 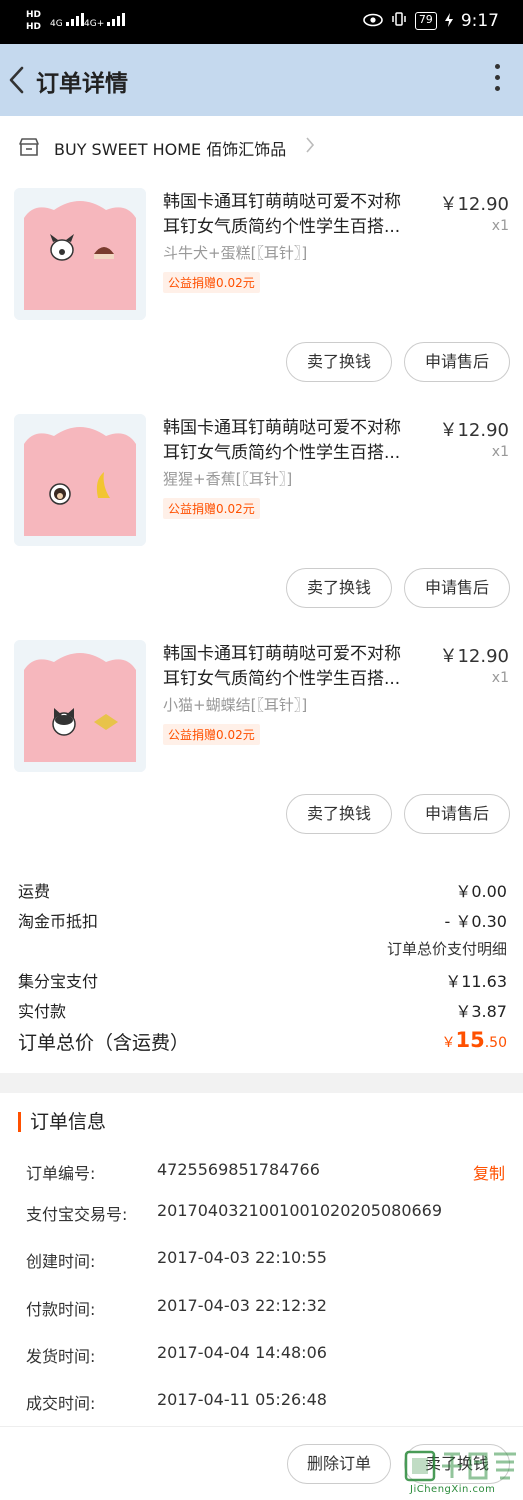 I want to click on network-type: 4G+, so click(x=94, y=24).